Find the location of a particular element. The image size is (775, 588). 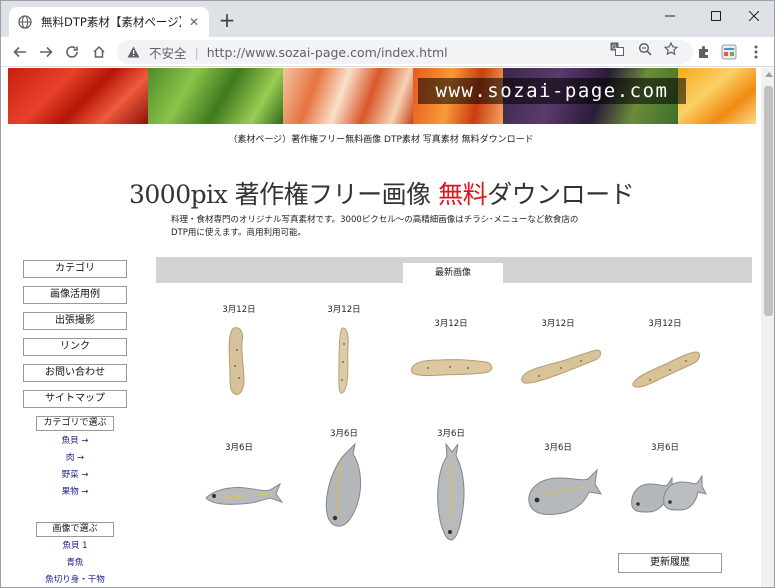

latest-images-header: 最新画像 is located at coordinates (454, 270).